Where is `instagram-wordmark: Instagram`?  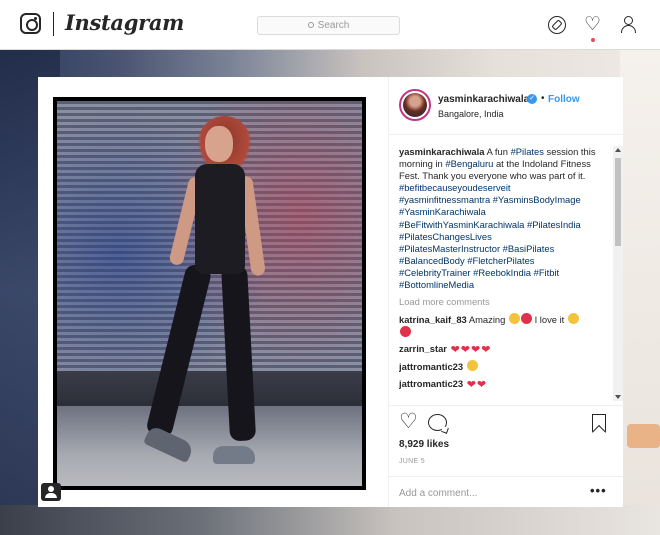
instagram-wordmark: Instagram is located at coordinates (124, 22).